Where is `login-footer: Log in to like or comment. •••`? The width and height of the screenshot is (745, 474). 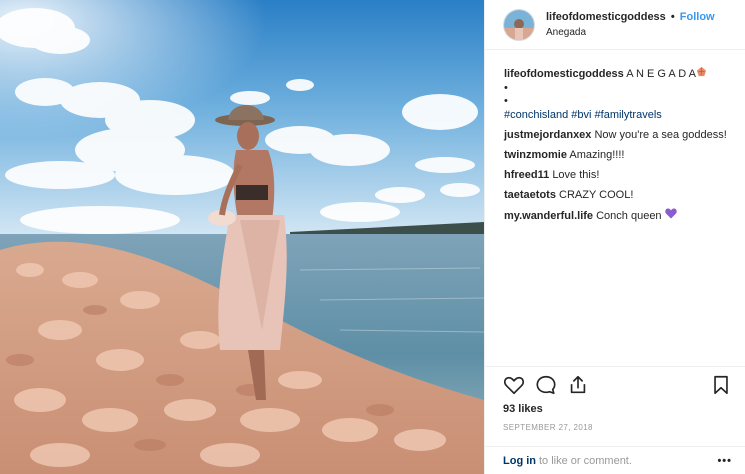 login-footer: Log in to like or comment. ••• is located at coordinates (615, 460).